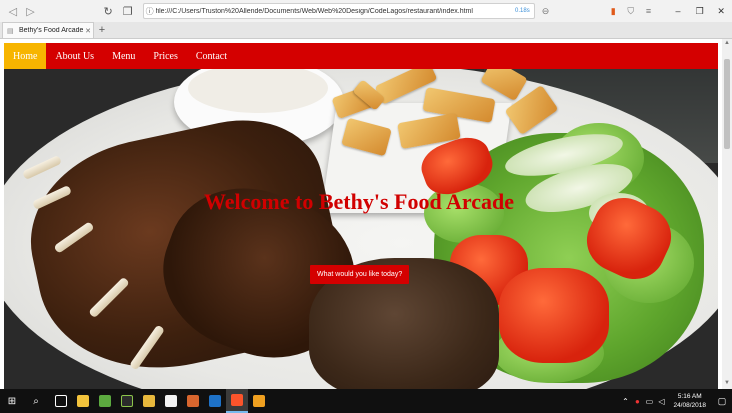  What do you see at coordinates (613, 11) in the screenshot?
I see `extension-icon: ▮` at bounding box center [613, 11].